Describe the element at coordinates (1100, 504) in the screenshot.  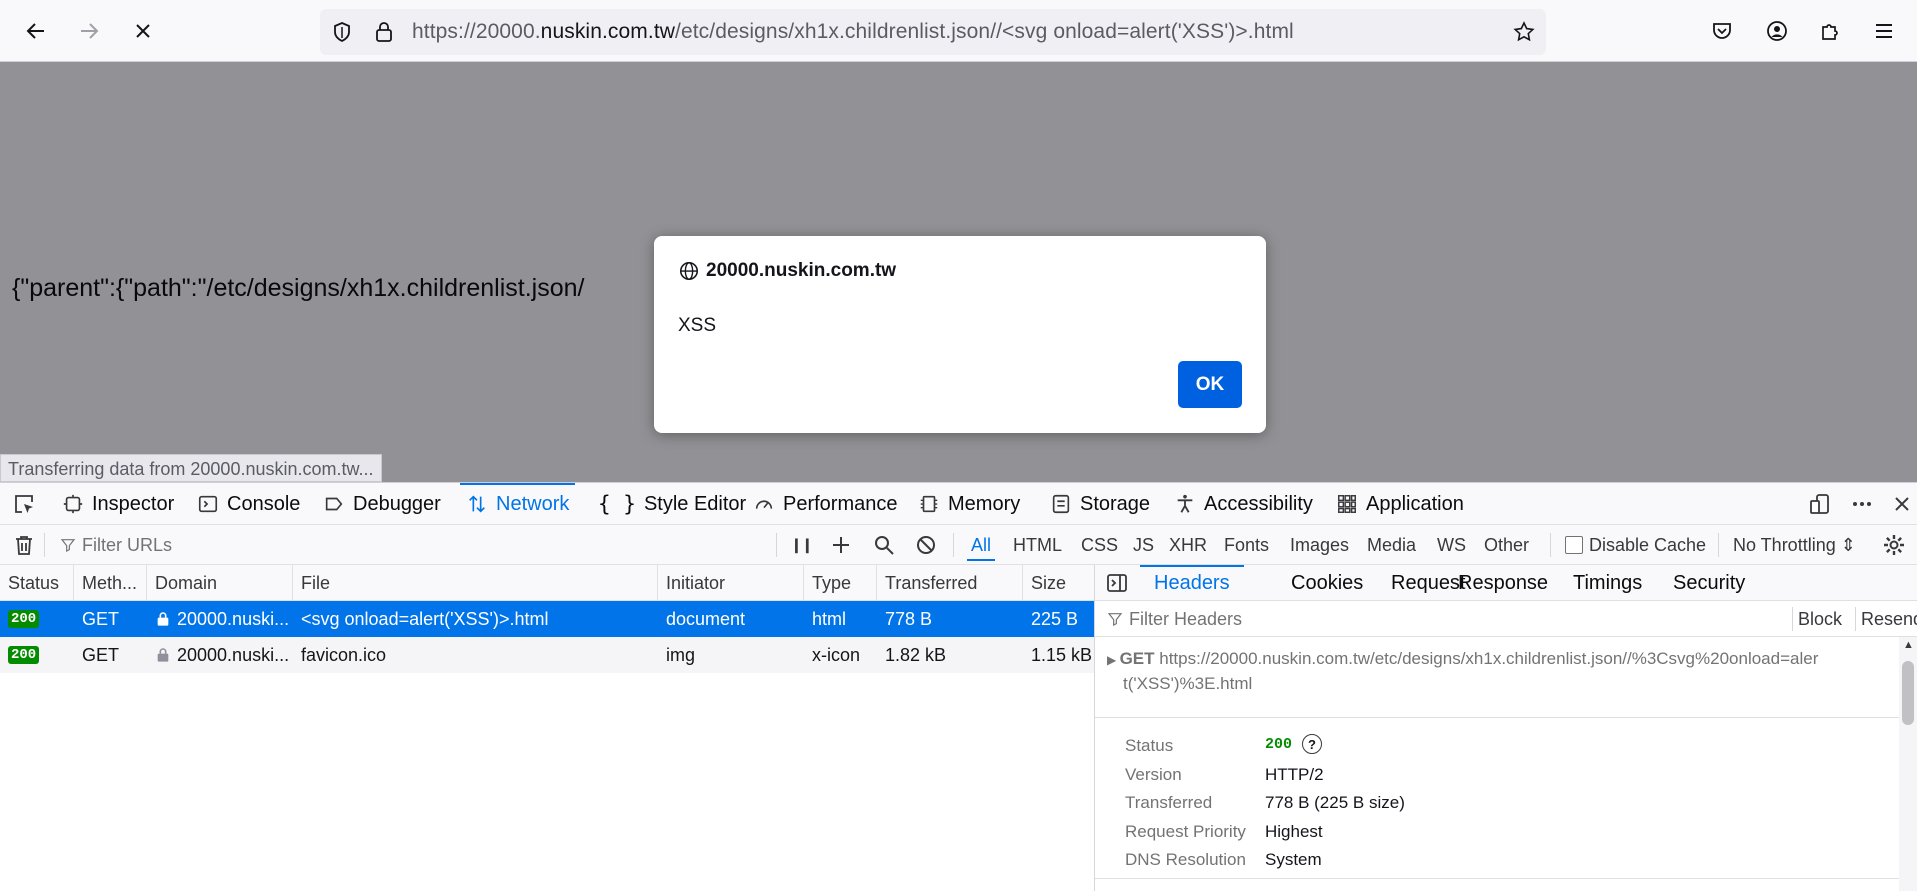
I see `tab-storage: Storage` at that location.